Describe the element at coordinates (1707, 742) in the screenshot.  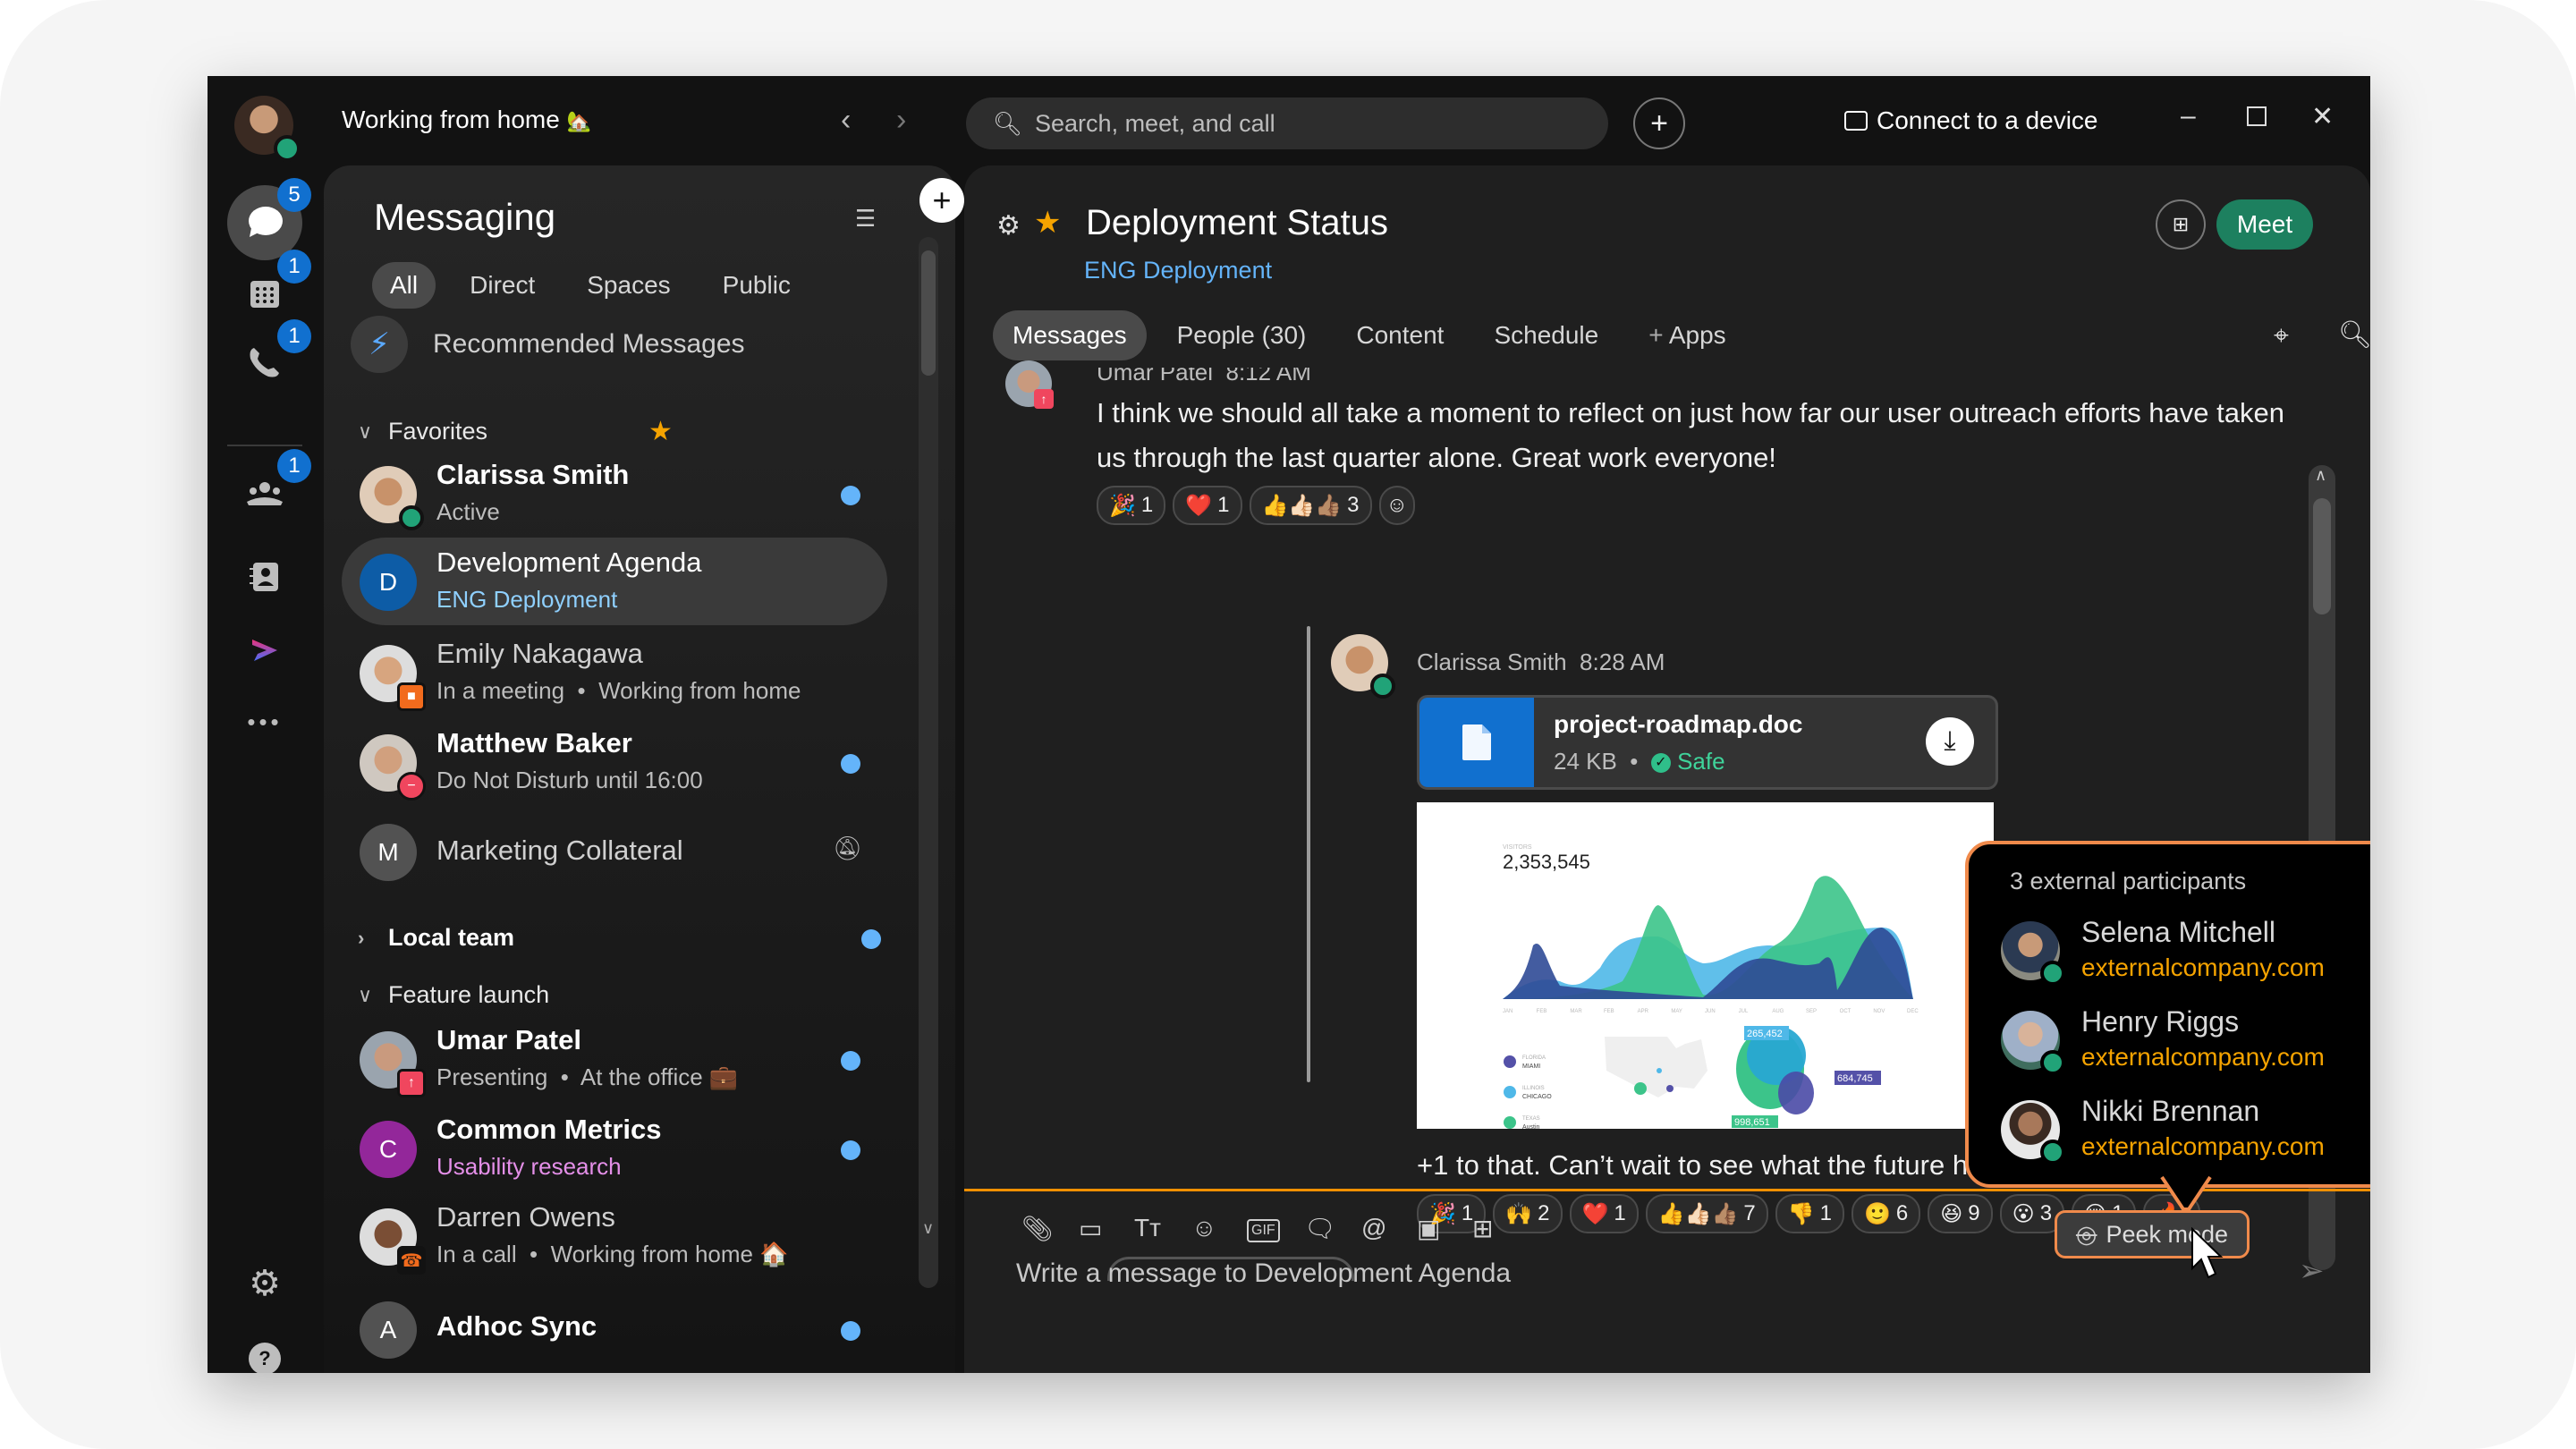
I see `file-attachment: project-roadmap.doc 24 KB • ✓ Safe ⤓` at that location.